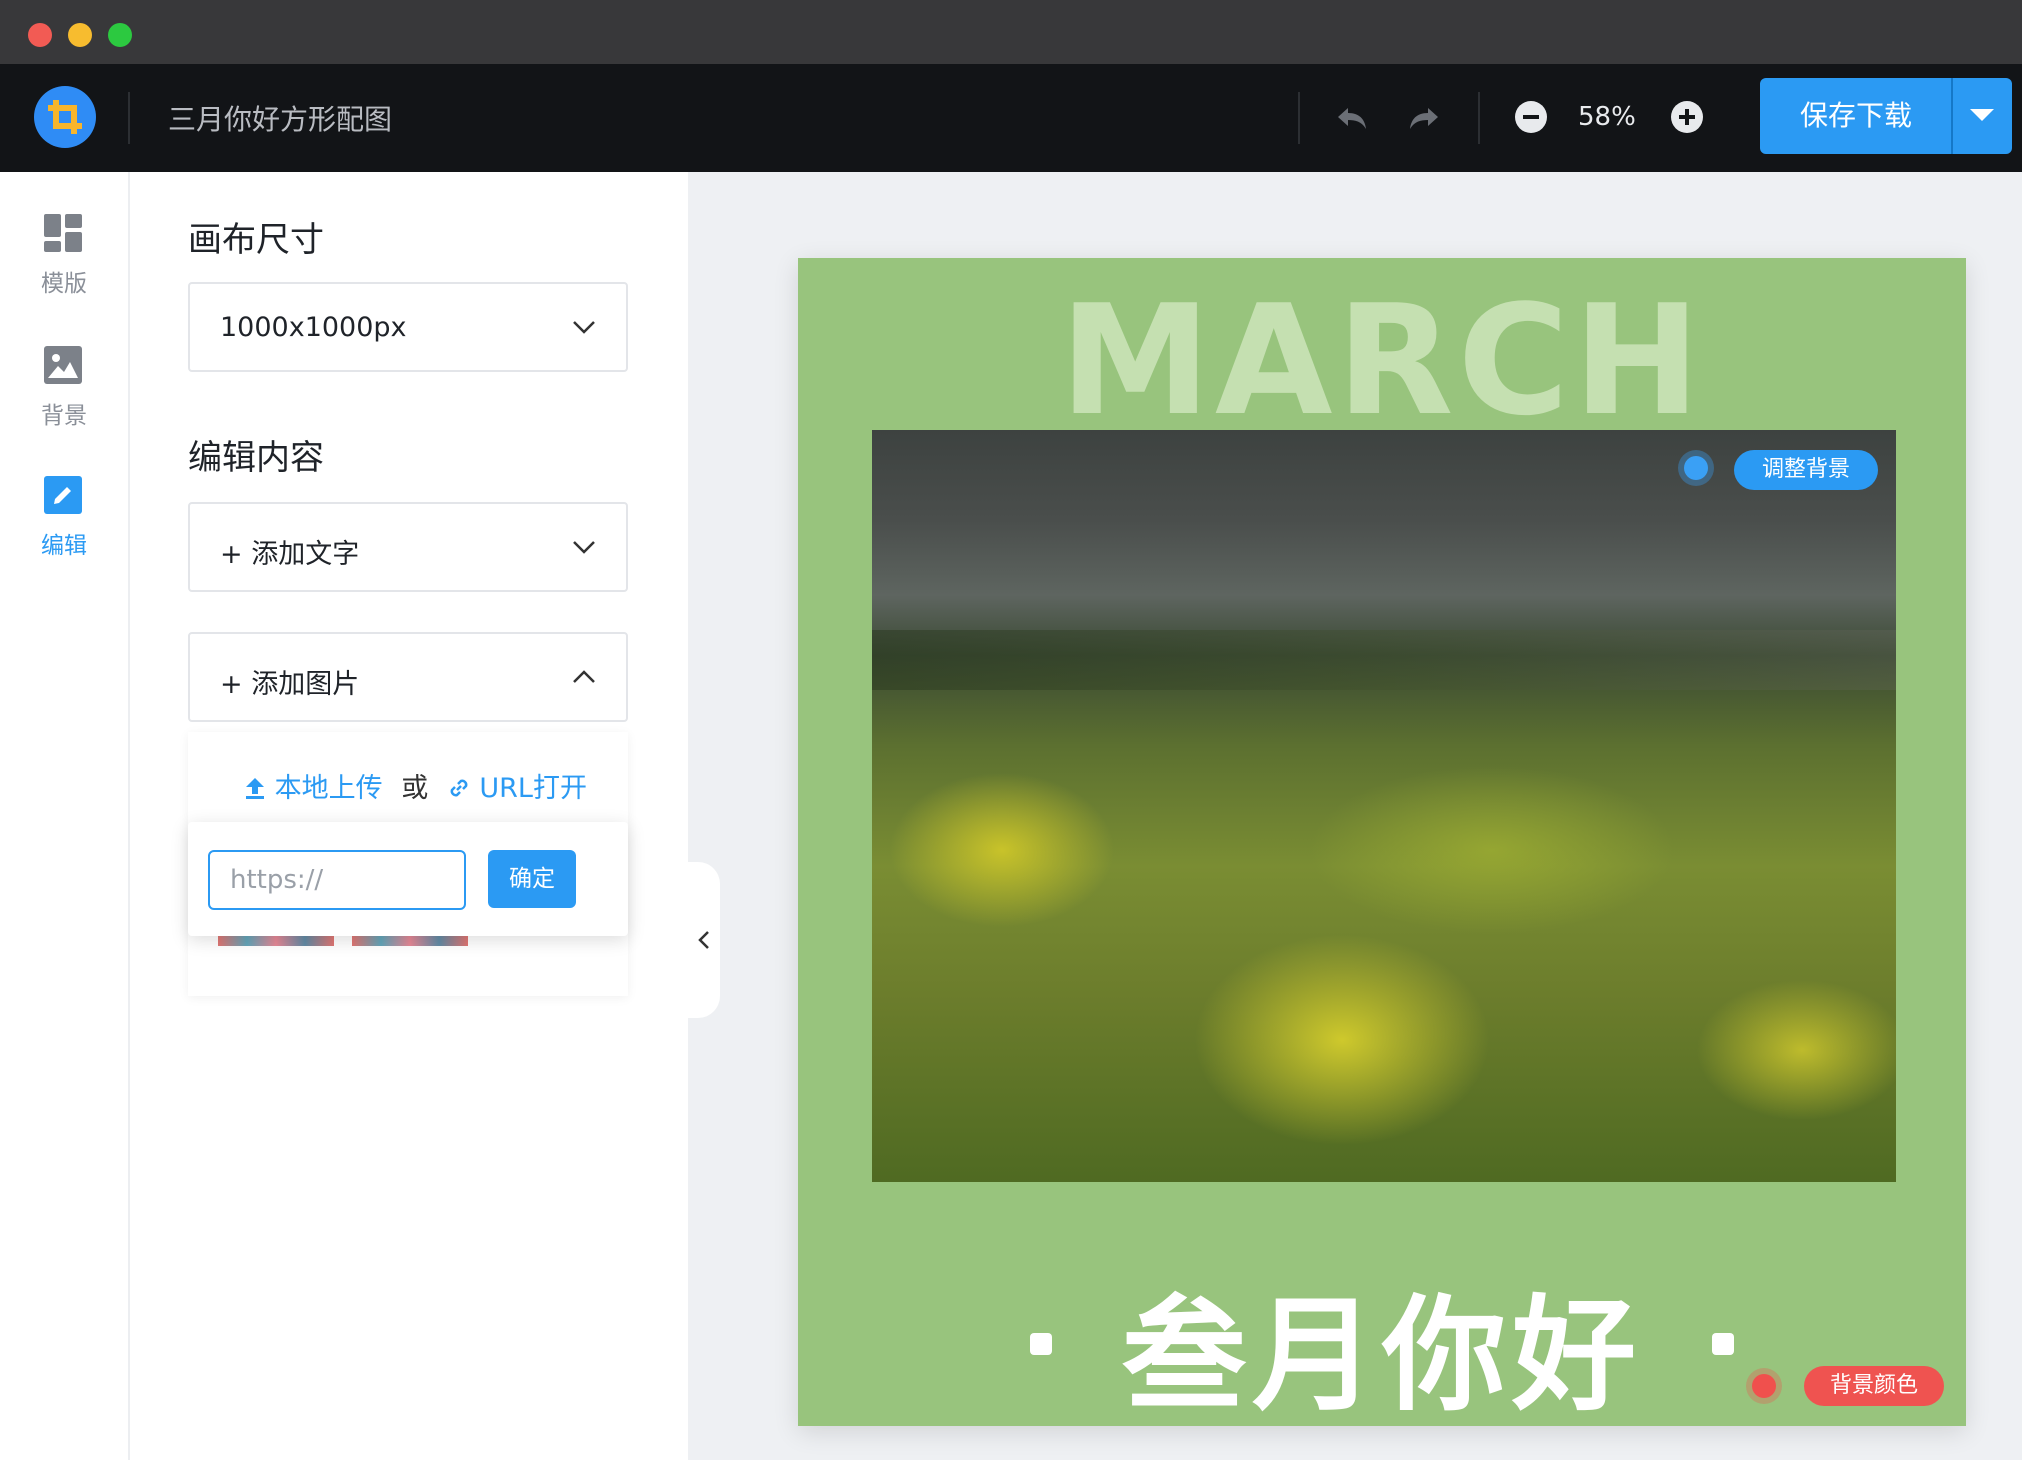 The height and width of the screenshot is (1460, 2022). Describe the element at coordinates (1382, 1355) in the screenshot. I see `headline-chinese: 叁月你好` at that location.